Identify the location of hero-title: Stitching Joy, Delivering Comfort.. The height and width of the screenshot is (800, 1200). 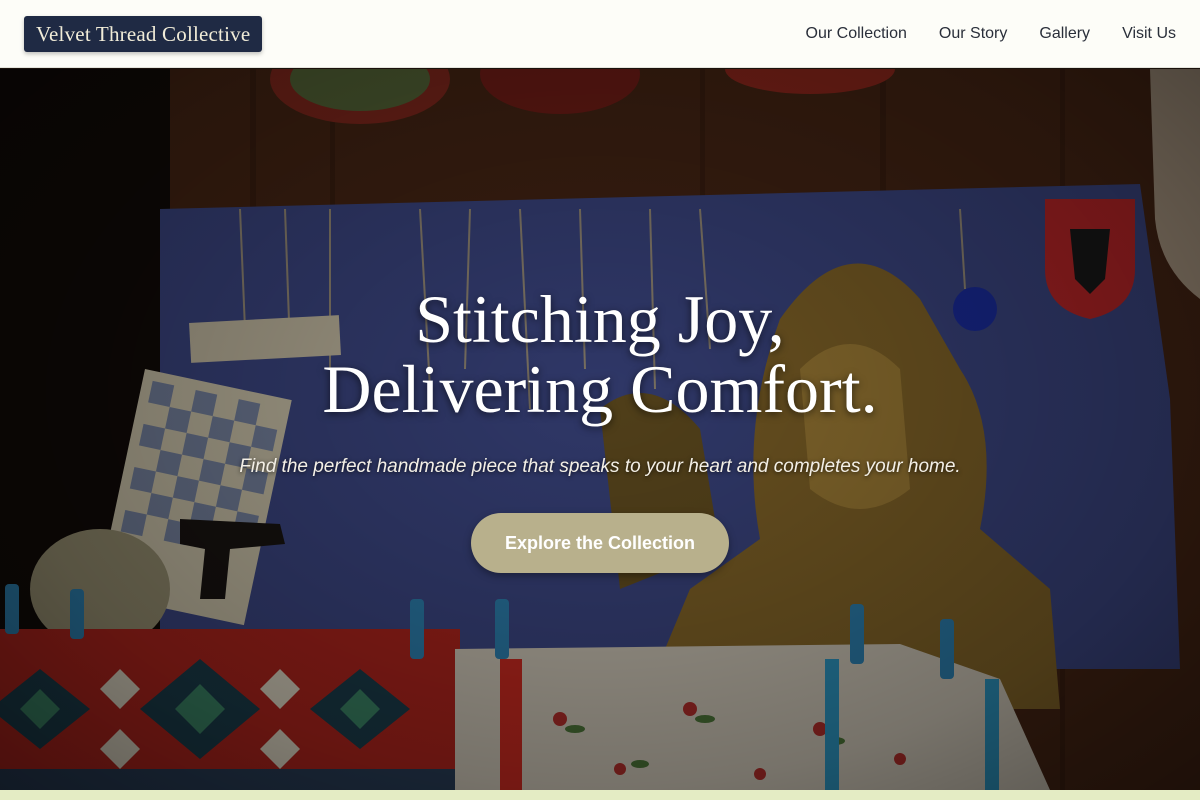
(600, 354).